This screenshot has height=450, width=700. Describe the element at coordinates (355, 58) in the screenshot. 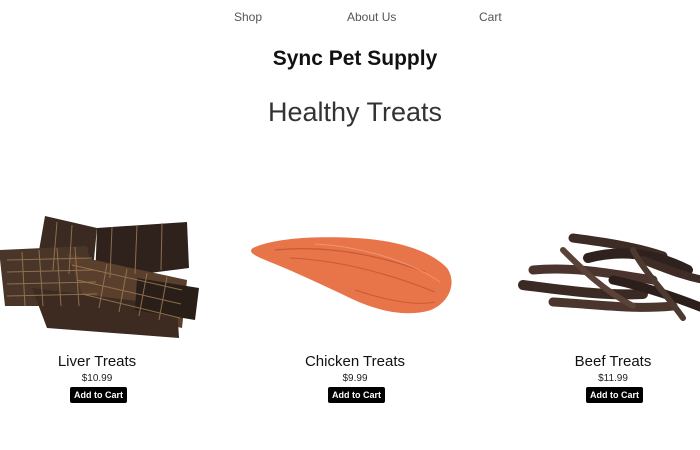

I see `brand-title: Sync Pet Supply` at that location.